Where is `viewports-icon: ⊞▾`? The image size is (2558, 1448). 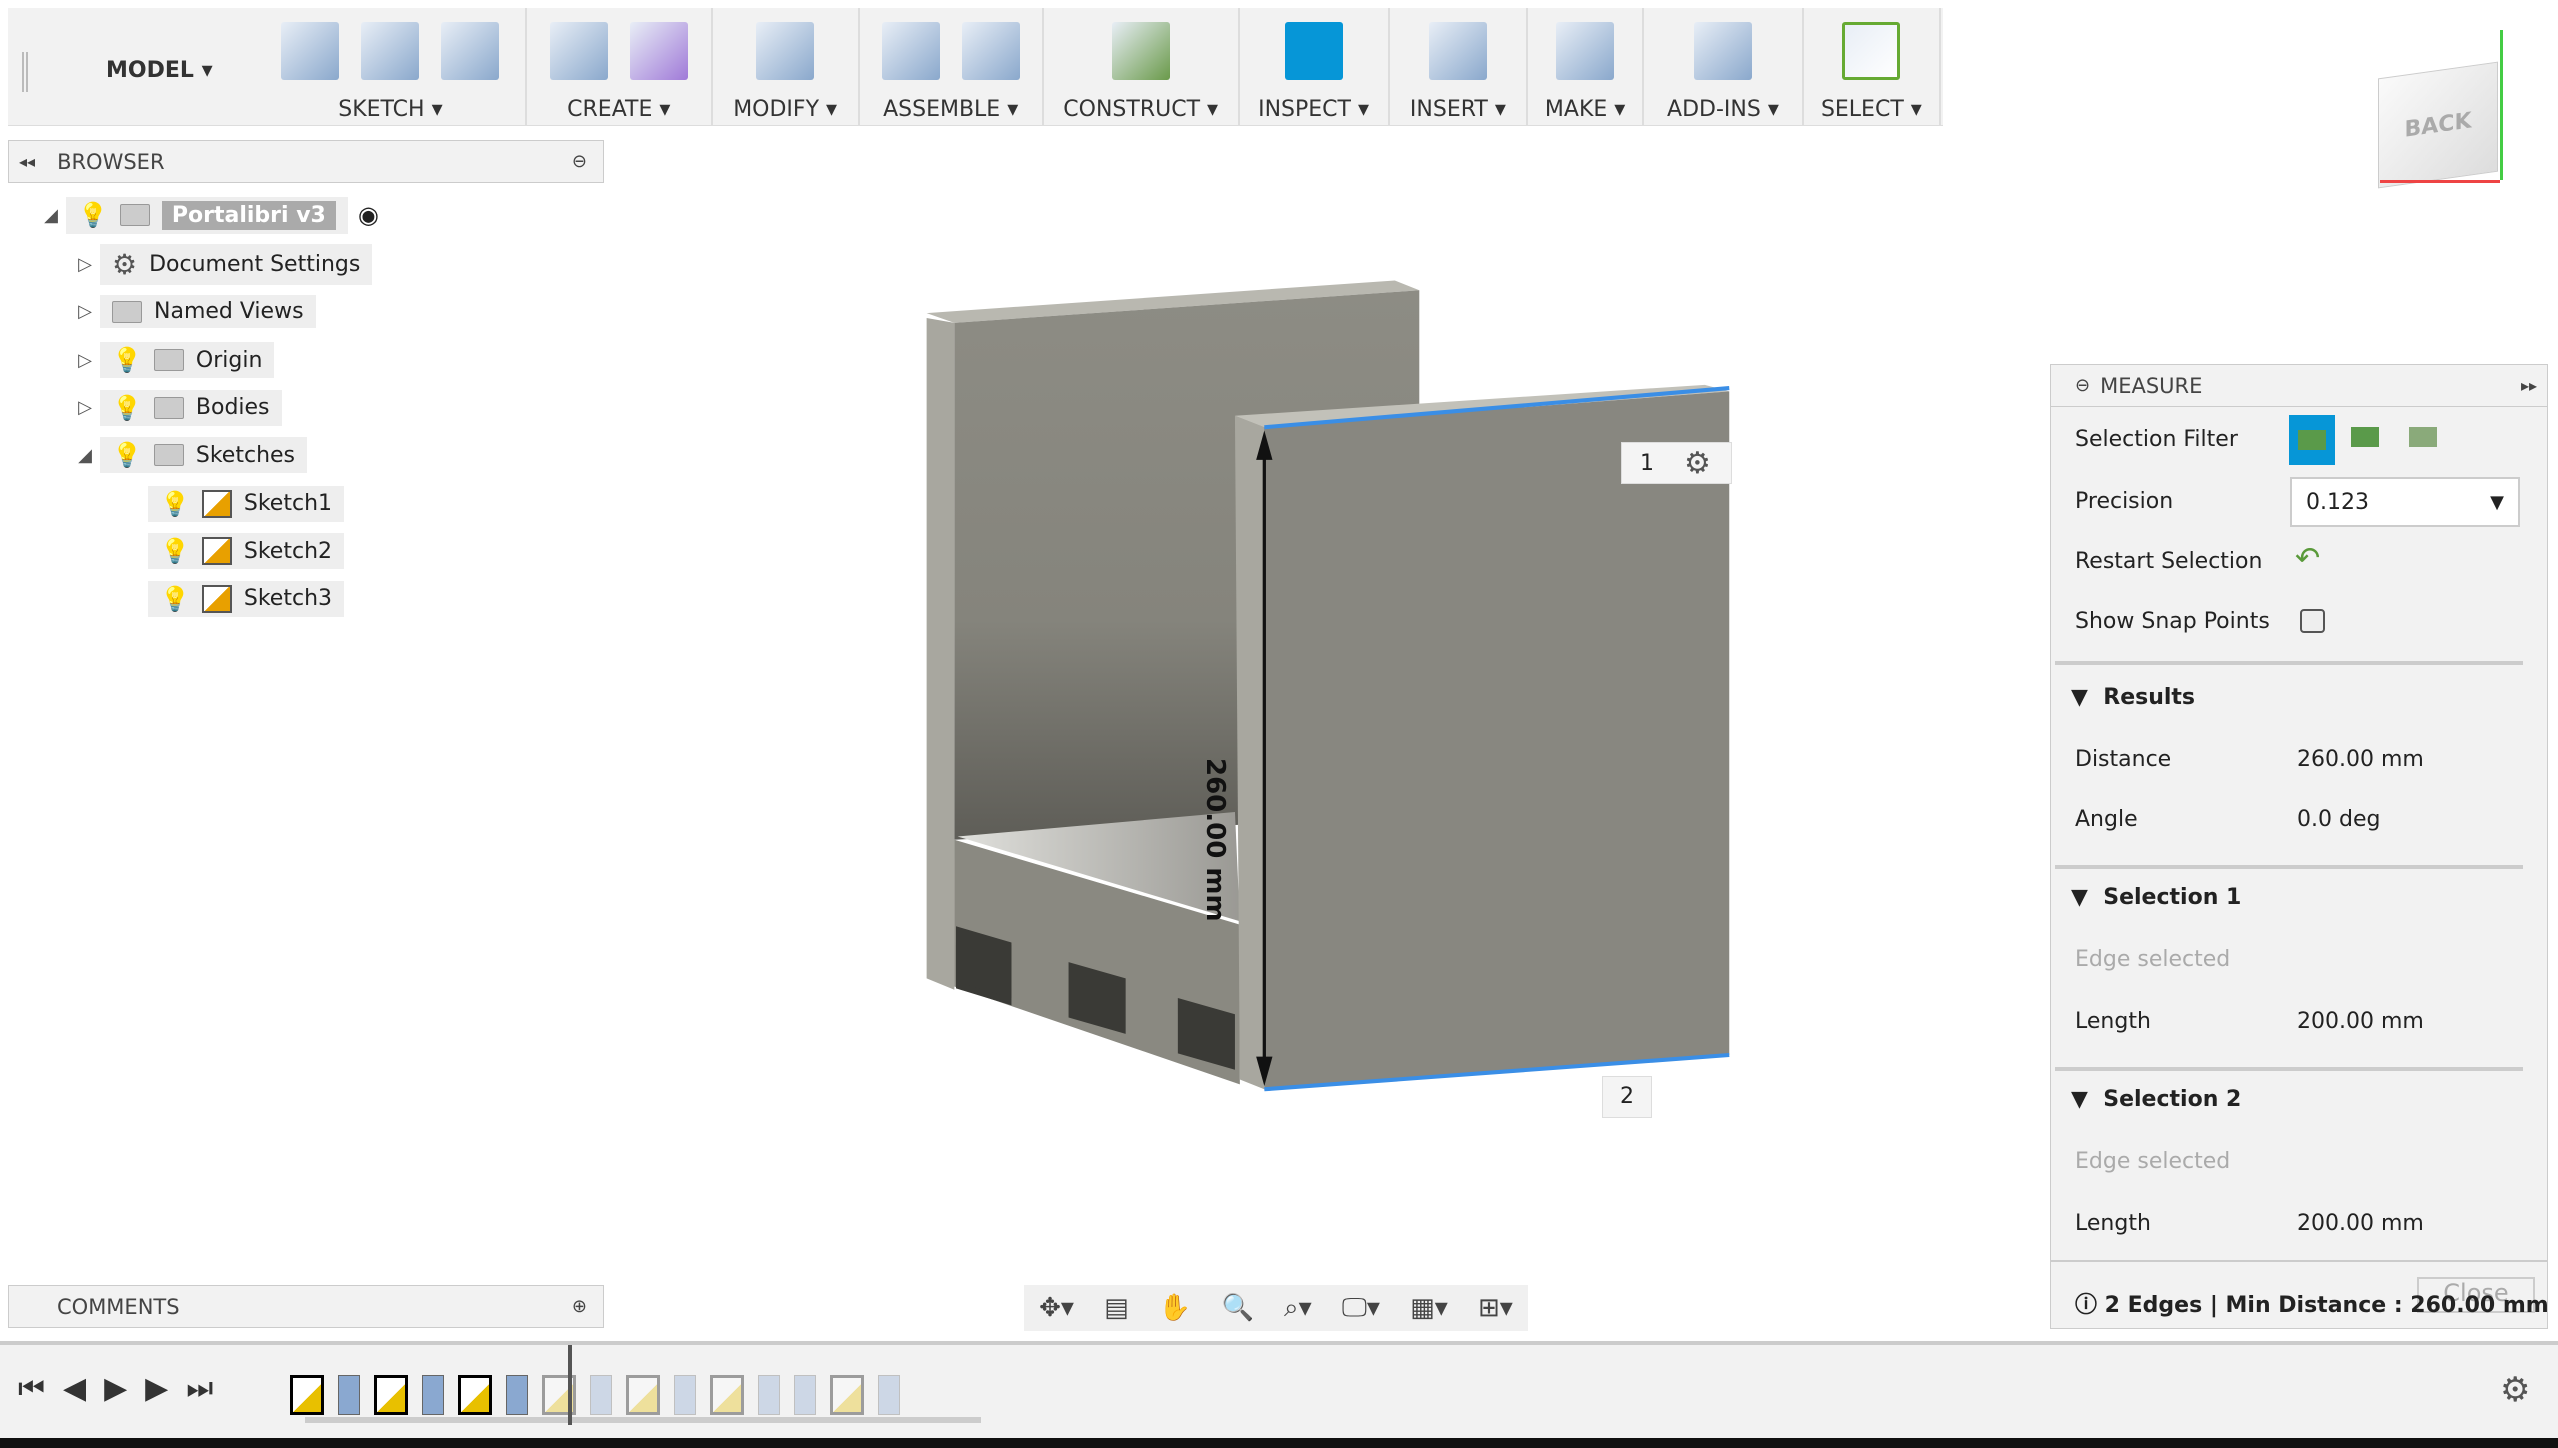
viewports-icon: ⊞▾ is located at coordinates (1495, 1308).